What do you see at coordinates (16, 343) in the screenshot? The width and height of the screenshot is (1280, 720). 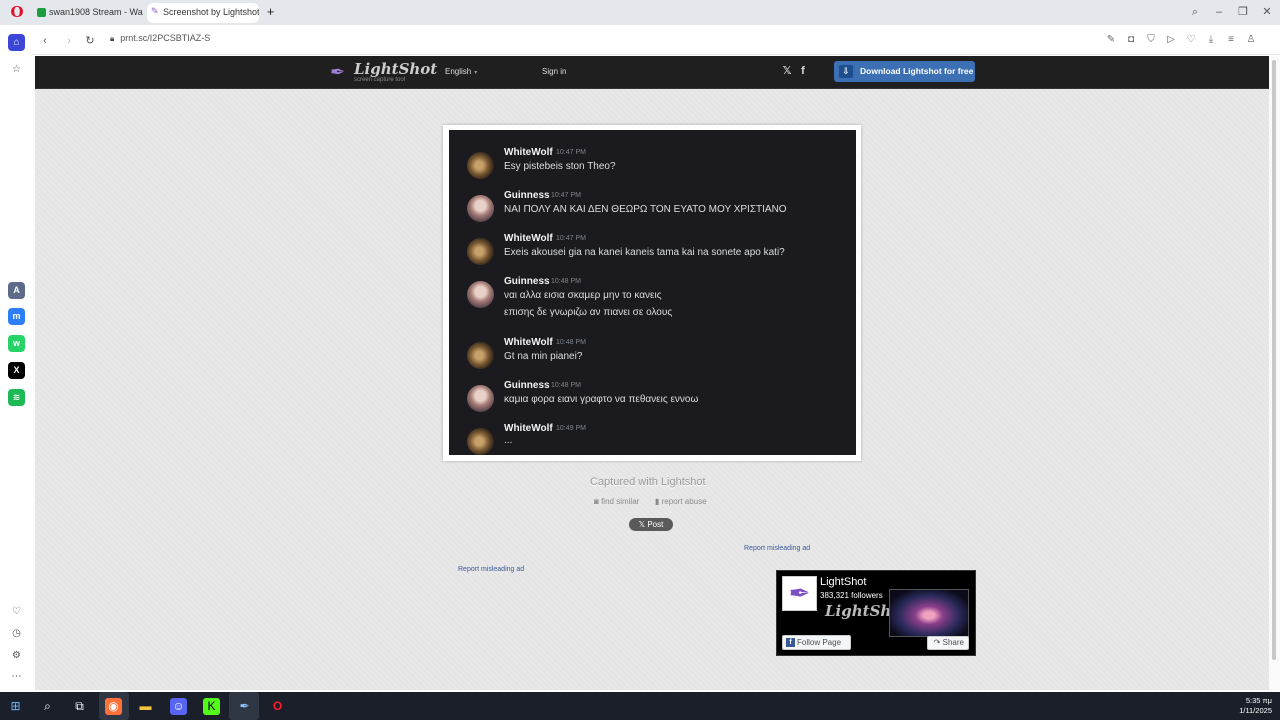 I see `whatsapp-icon: w` at bounding box center [16, 343].